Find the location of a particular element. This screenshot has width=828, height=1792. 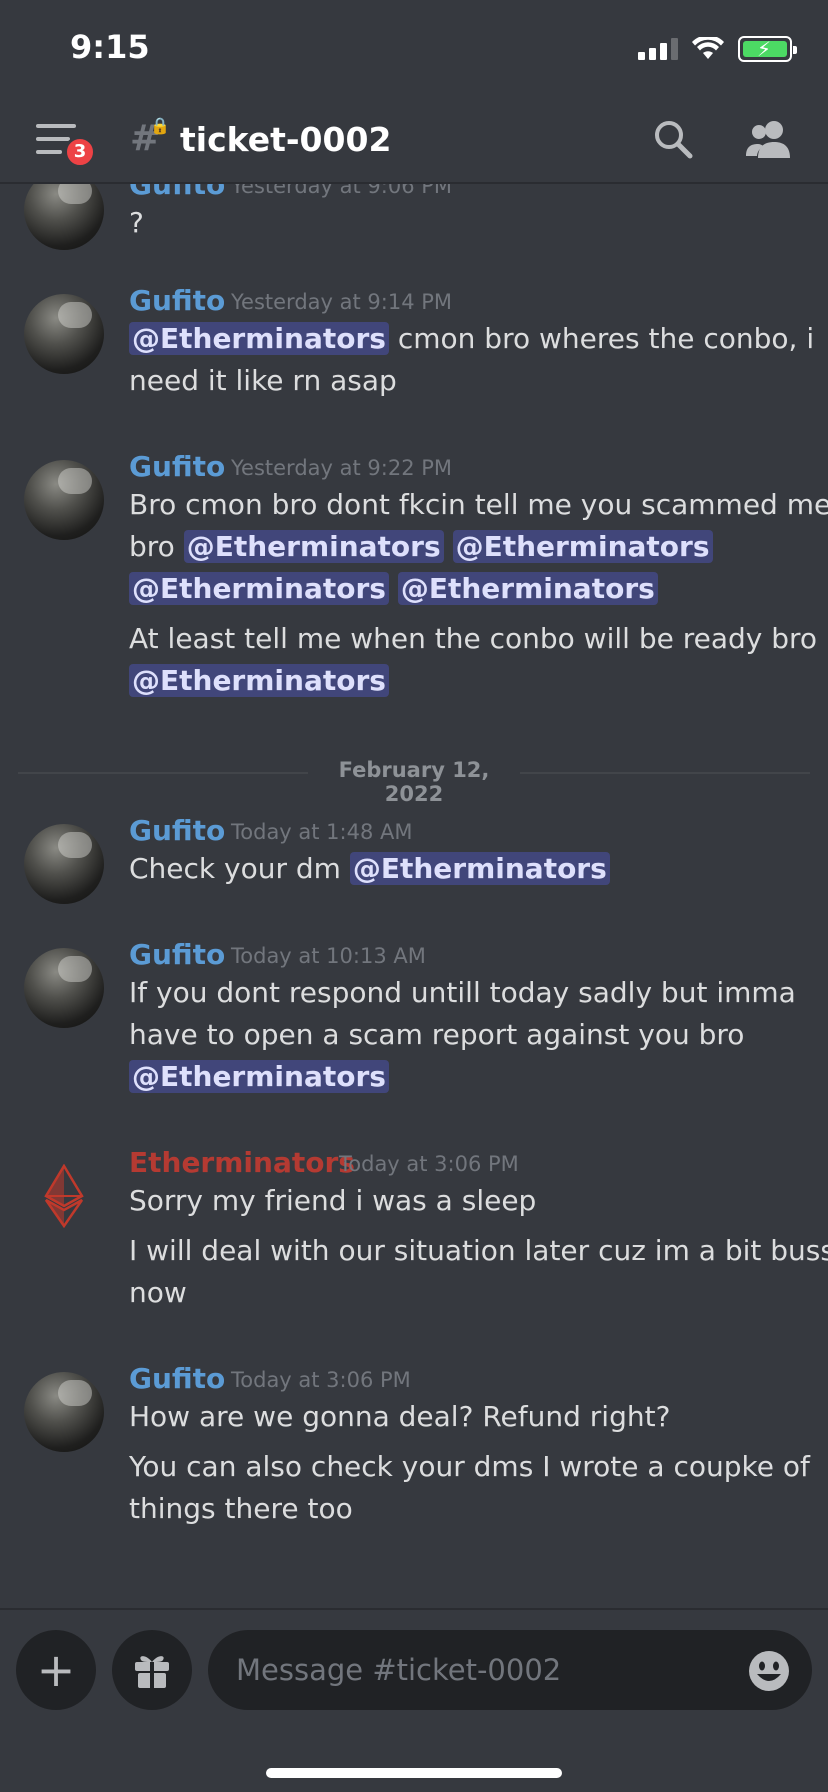

message-text: need it like rn asap is located at coordinates (263, 380).